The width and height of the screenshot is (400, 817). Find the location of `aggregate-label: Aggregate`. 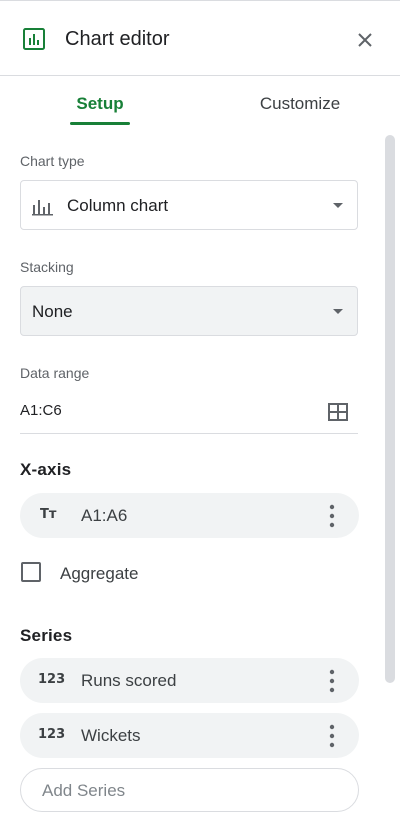

aggregate-label: Aggregate is located at coordinates (99, 573).